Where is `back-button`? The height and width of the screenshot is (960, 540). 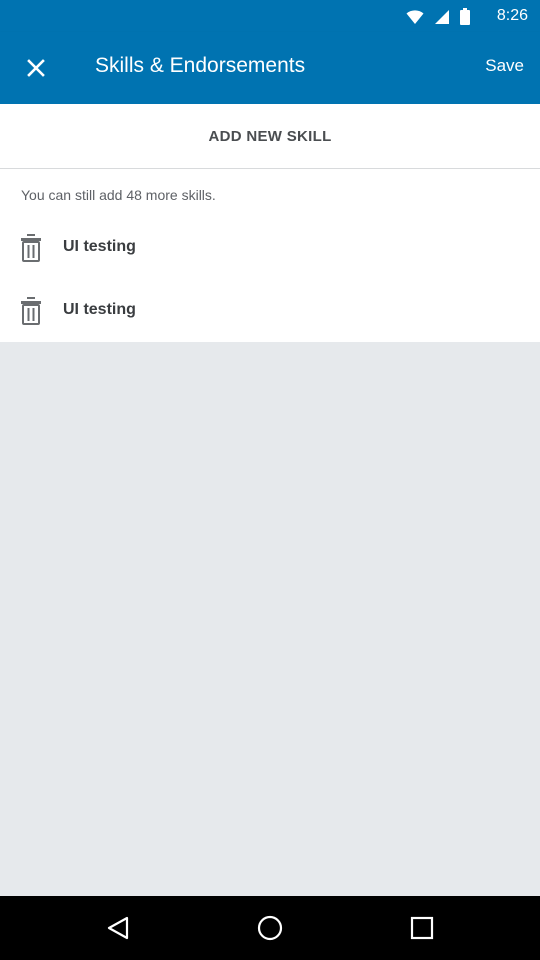 back-button is located at coordinates (118, 928).